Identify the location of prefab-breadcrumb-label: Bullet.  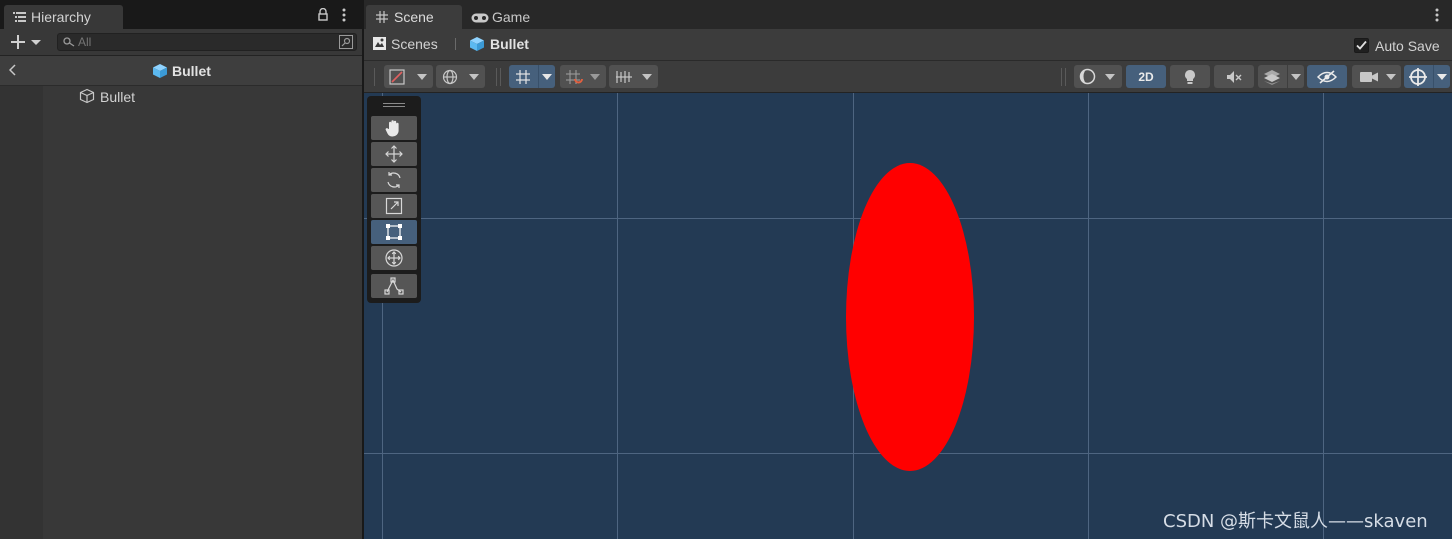
(191, 71).